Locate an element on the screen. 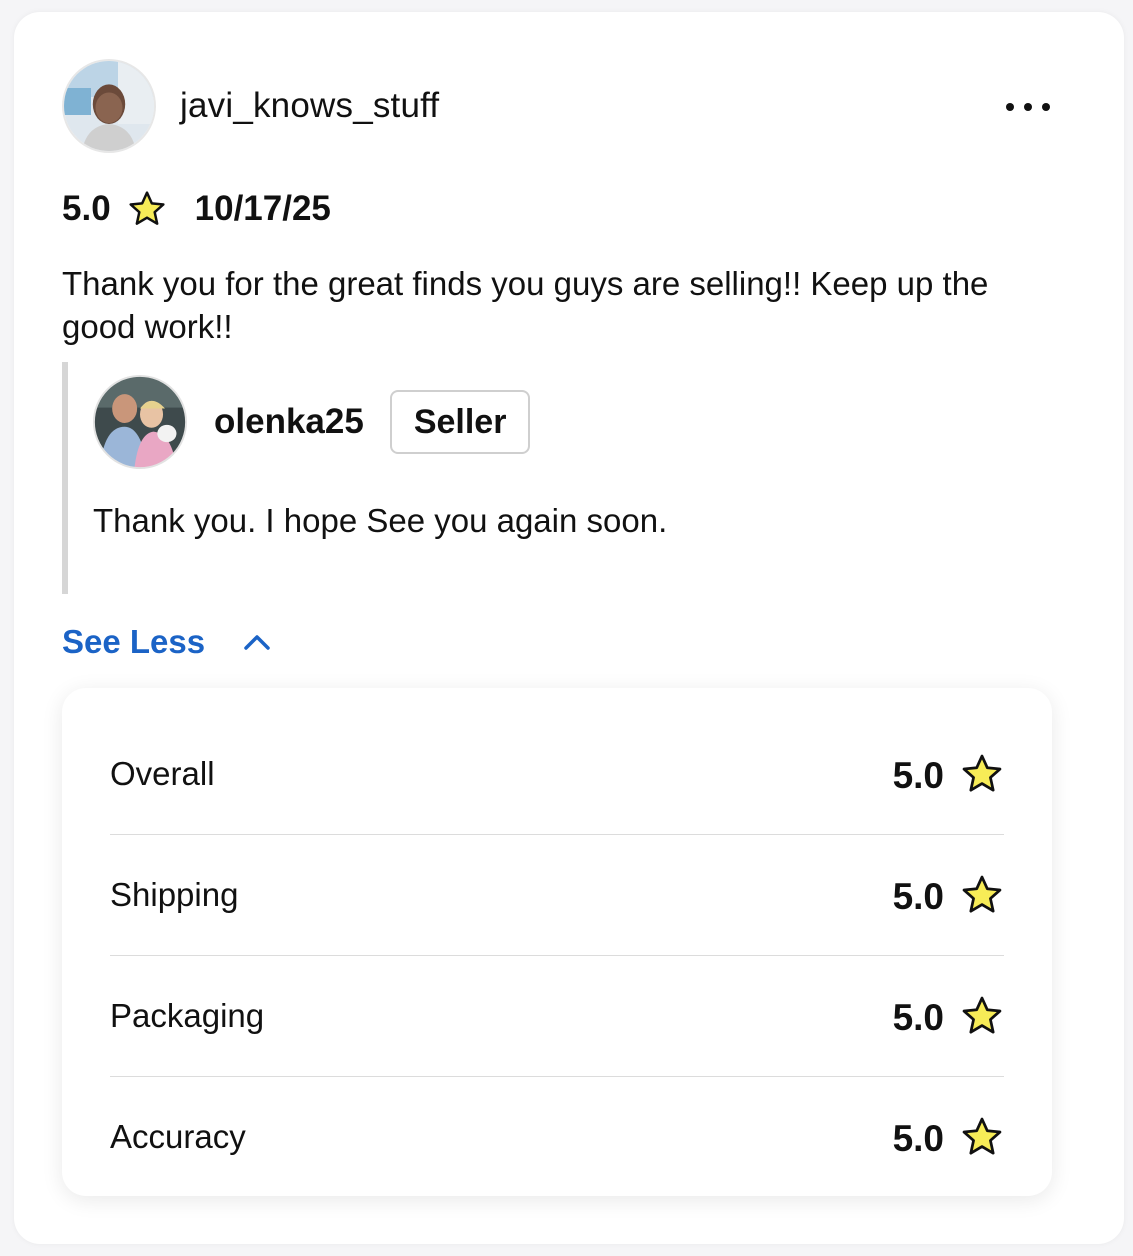 This screenshot has width=1133, height=1256. seller-badge: Seller is located at coordinates (460, 422).